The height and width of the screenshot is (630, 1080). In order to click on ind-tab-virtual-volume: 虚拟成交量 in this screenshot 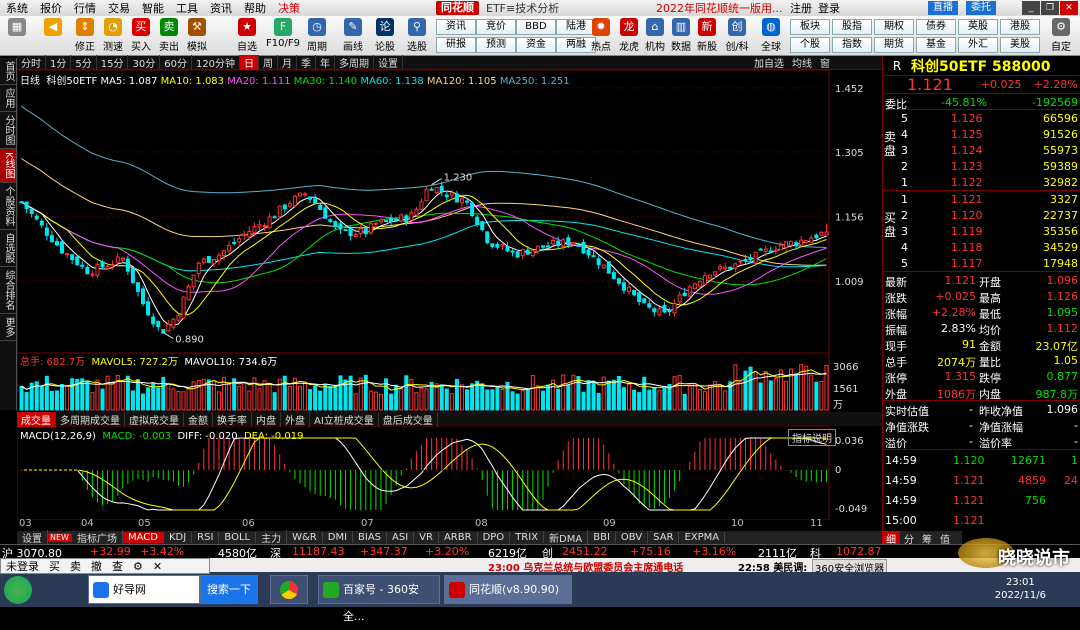, I will do `click(154, 419)`.